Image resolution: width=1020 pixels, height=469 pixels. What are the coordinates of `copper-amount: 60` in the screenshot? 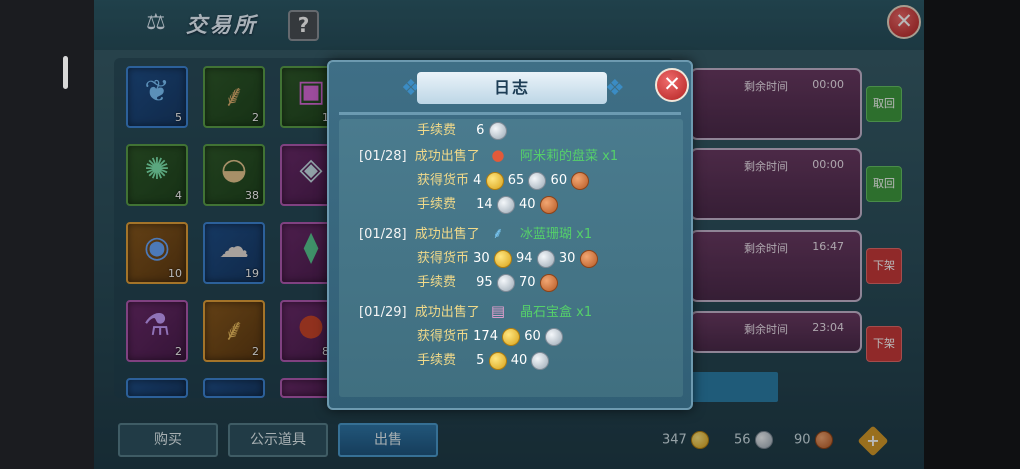 It's located at (559, 180).